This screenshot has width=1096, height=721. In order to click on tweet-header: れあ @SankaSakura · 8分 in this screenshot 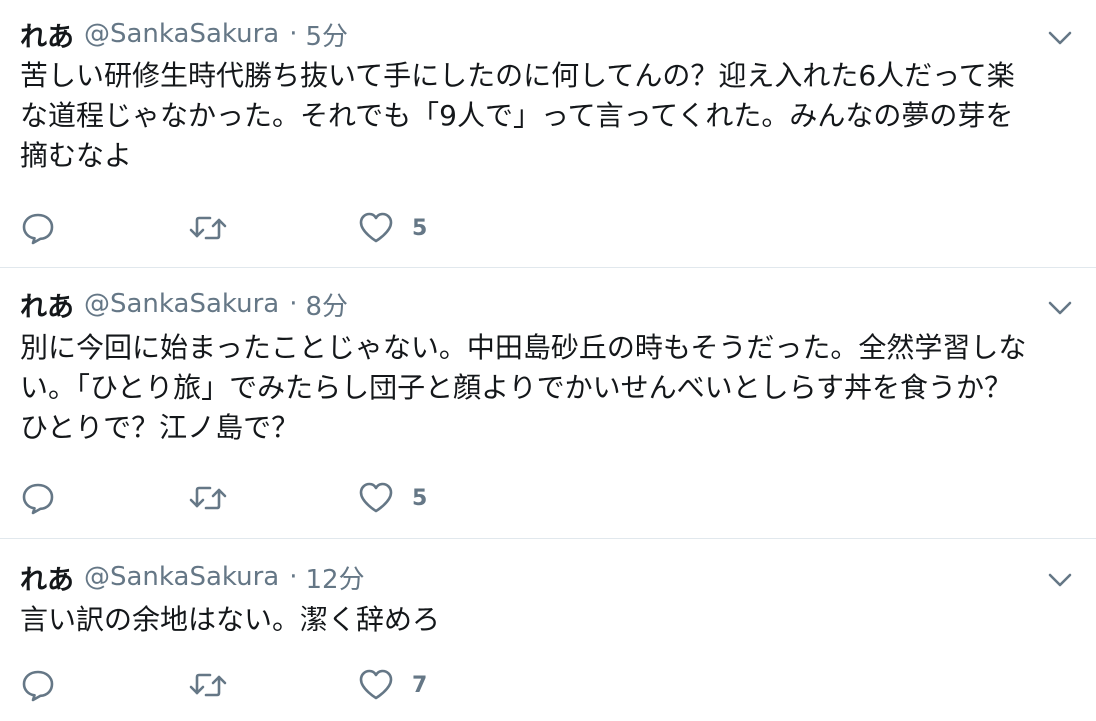, I will do `click(184, 304)`.